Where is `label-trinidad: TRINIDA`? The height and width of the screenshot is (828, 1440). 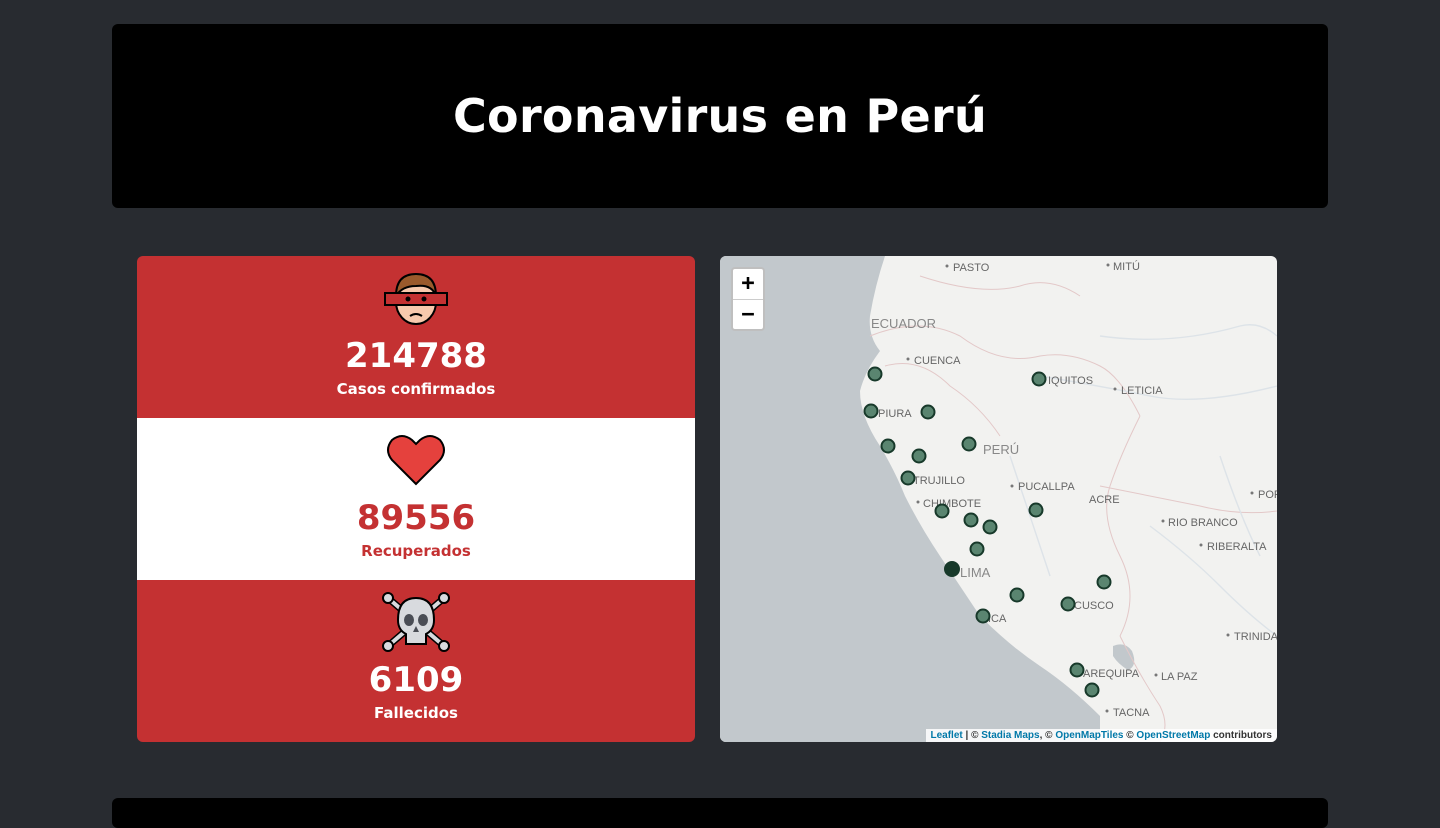 label-trinidad: TRINIDA is located at coordinates (1255, 637).